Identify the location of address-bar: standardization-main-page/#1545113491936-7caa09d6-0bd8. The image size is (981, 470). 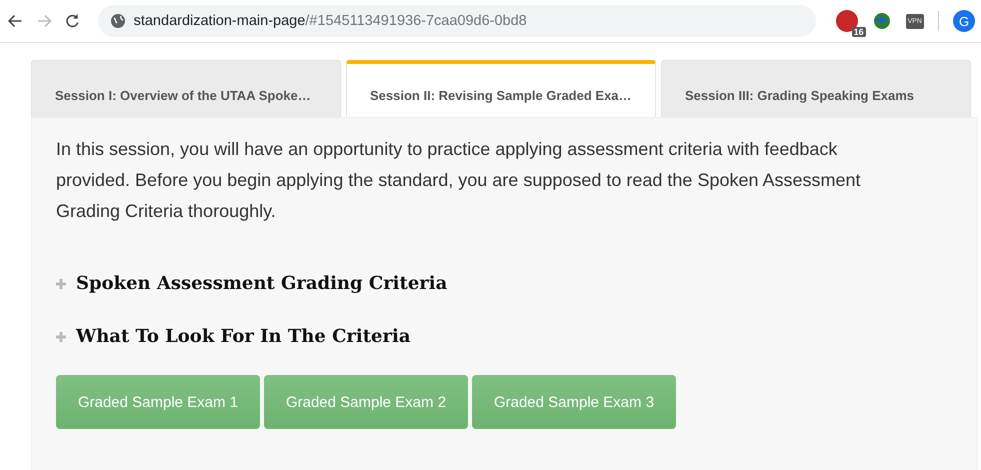
(457, 21).